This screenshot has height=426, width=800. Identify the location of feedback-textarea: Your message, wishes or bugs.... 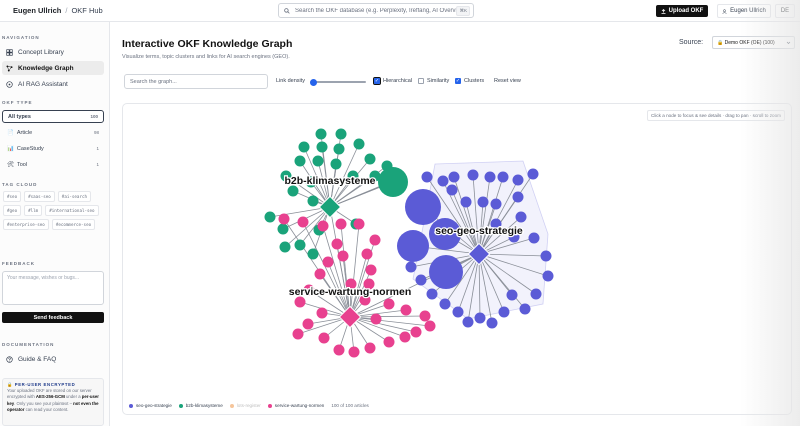
(53, 288).